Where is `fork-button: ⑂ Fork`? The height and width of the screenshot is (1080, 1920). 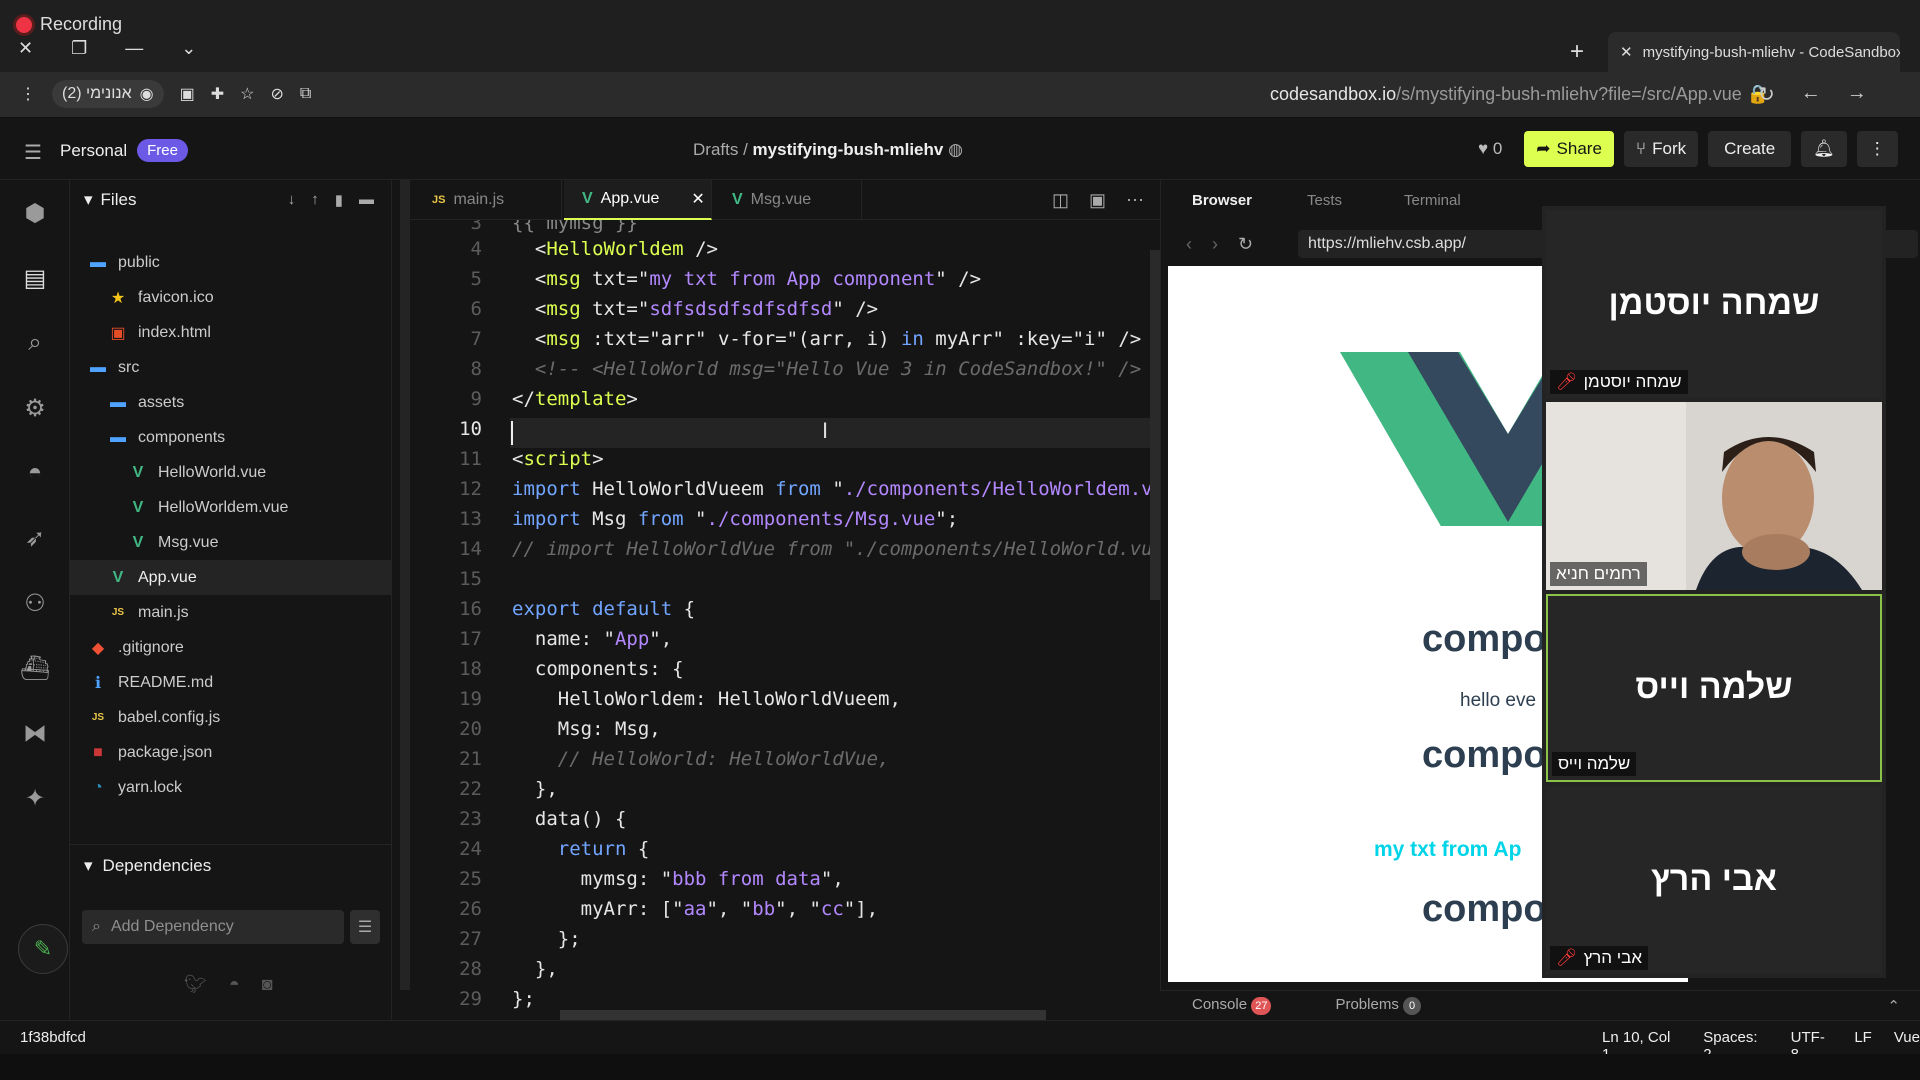 fork-button: ⑂ Fork is located at coordinates (1661, 149).